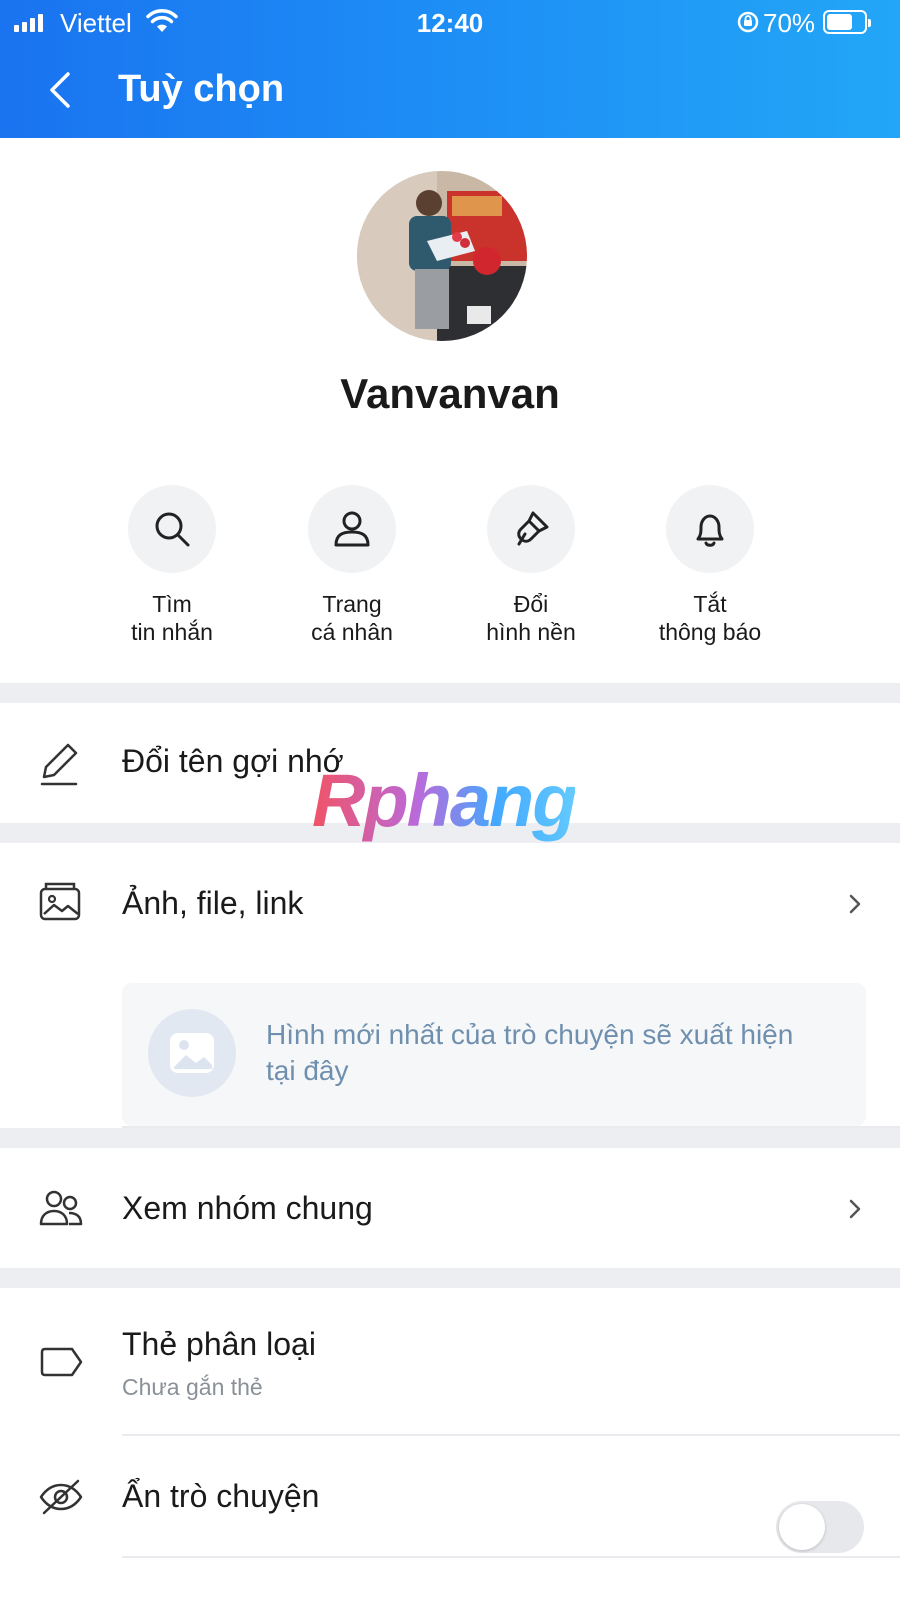 The height and width of the screenshot is (1600, 900). I want to click on tags-label: Thẻ phân loại, so click(219, 1344).